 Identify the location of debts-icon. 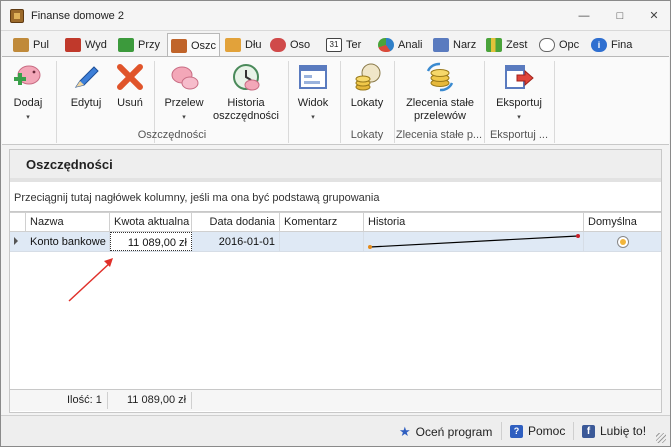
(233, 45).